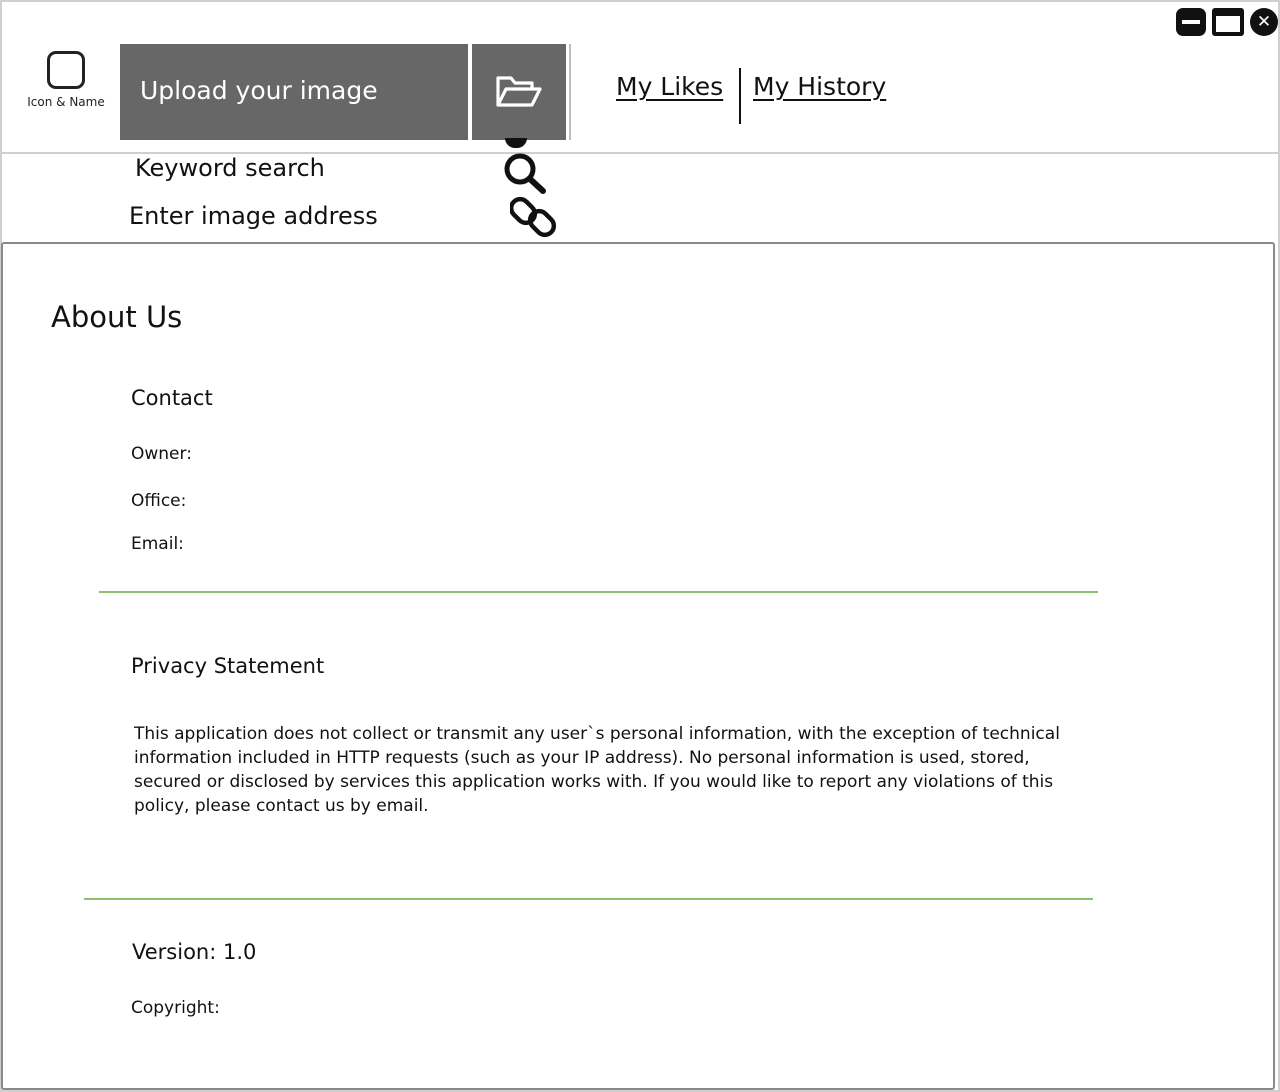 The image size is (1280, 1092). What do you see at coordinates (740, 96) in the screenshot?
I see `nav-separator` at bounding box center [740, 96].